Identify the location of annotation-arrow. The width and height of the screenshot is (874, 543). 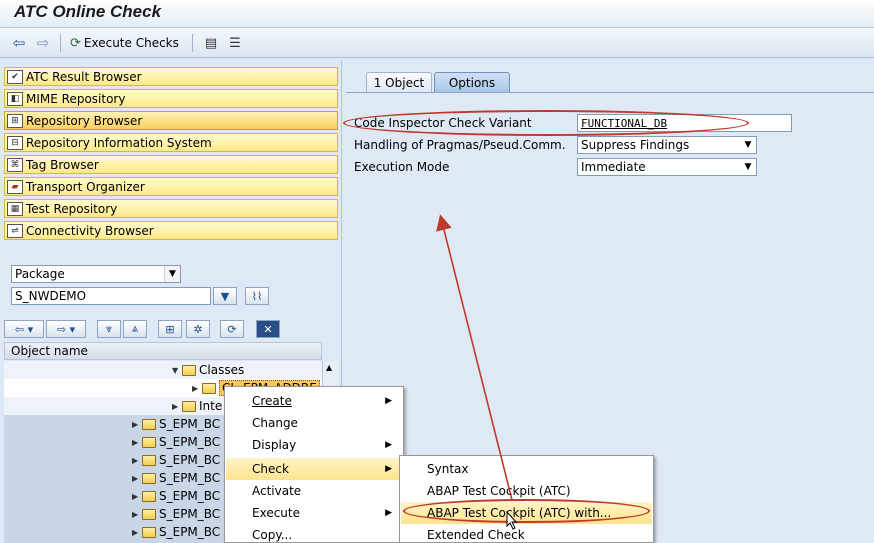
(477, 372).